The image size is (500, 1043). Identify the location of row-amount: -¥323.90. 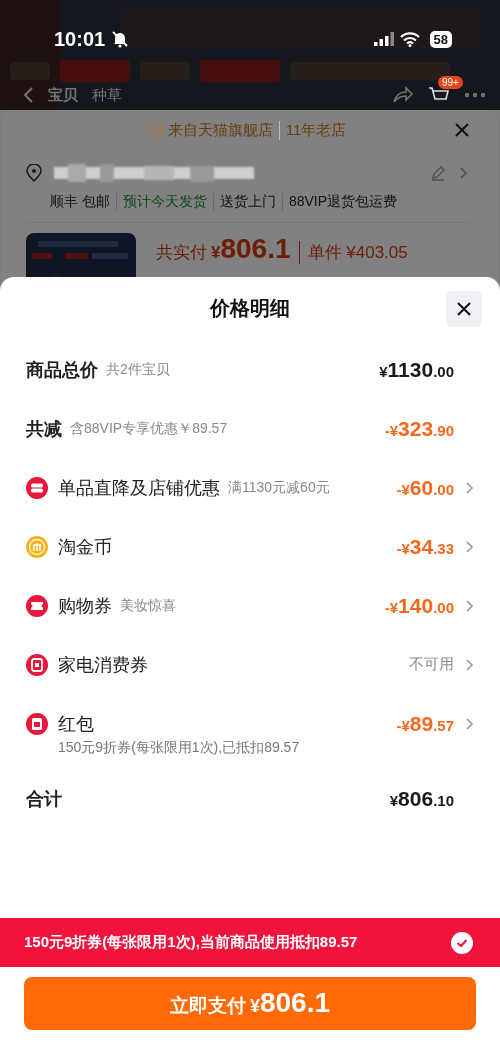
(419, 428).